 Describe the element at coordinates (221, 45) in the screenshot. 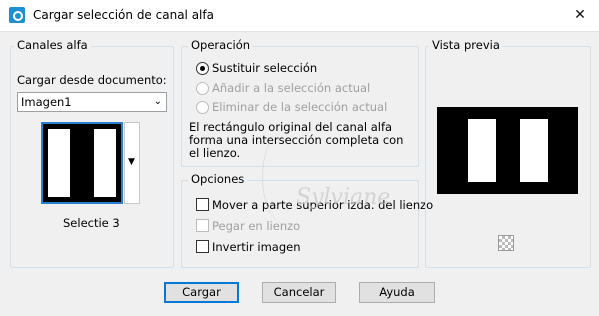

I see `operation-group-title: Operación` at that location.